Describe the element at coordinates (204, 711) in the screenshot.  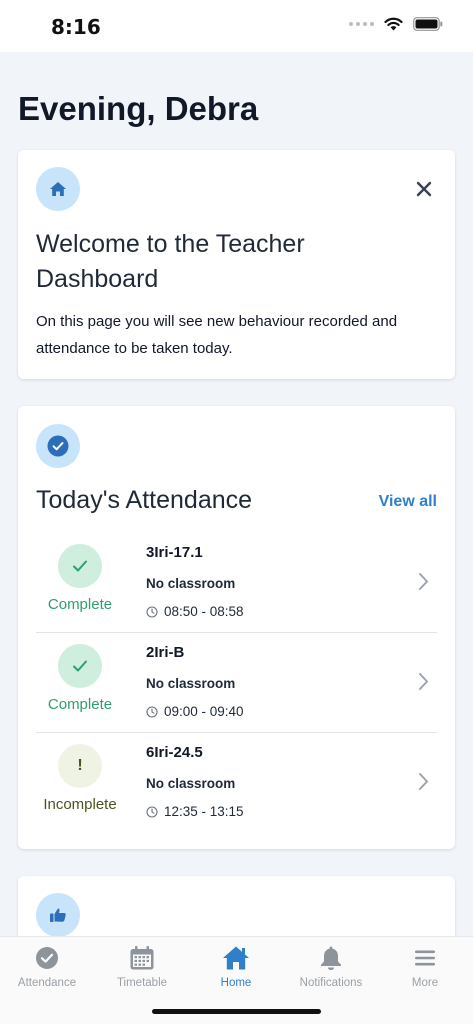
I see `time-text: 09:00 - 09:40` at that location.